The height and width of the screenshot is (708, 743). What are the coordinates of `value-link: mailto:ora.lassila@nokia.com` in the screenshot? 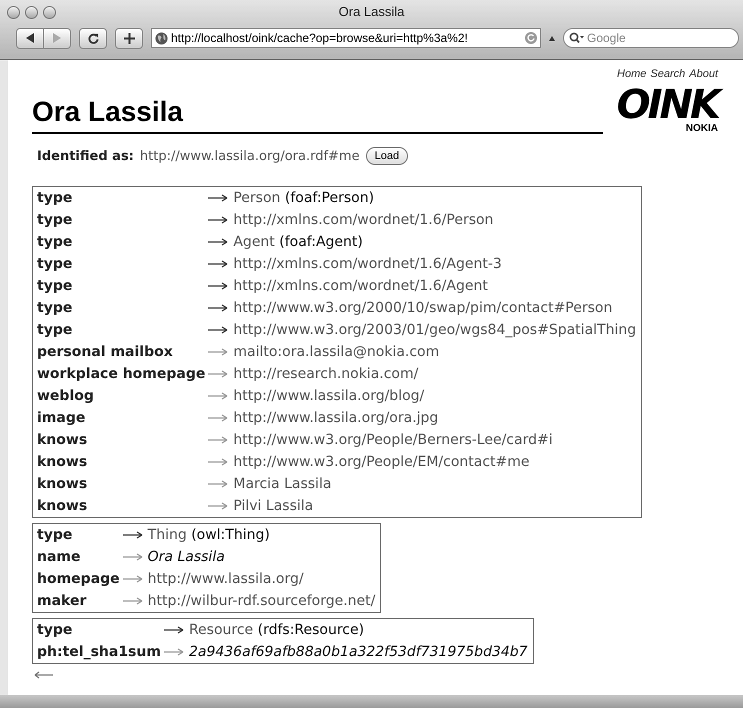 It's located at (336, 352).